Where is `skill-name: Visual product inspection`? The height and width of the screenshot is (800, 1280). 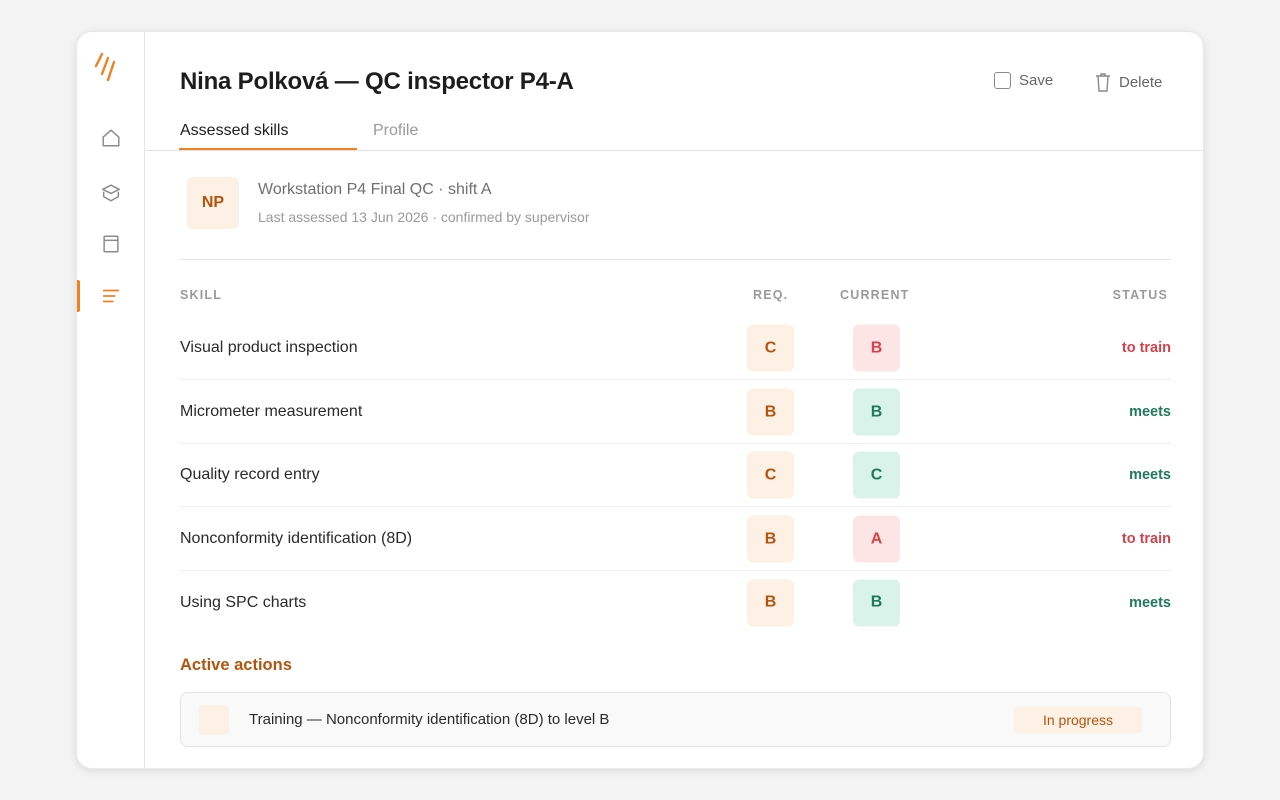
skill-name: Visual product inspection is located at coordinates (269, 347).